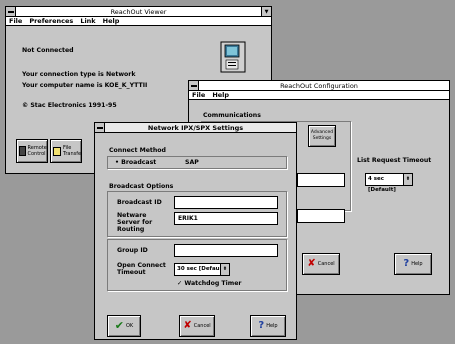 The height and width of the screenshot is (344, 455). I want to click on broadcast-id-input, so click(226, 202).